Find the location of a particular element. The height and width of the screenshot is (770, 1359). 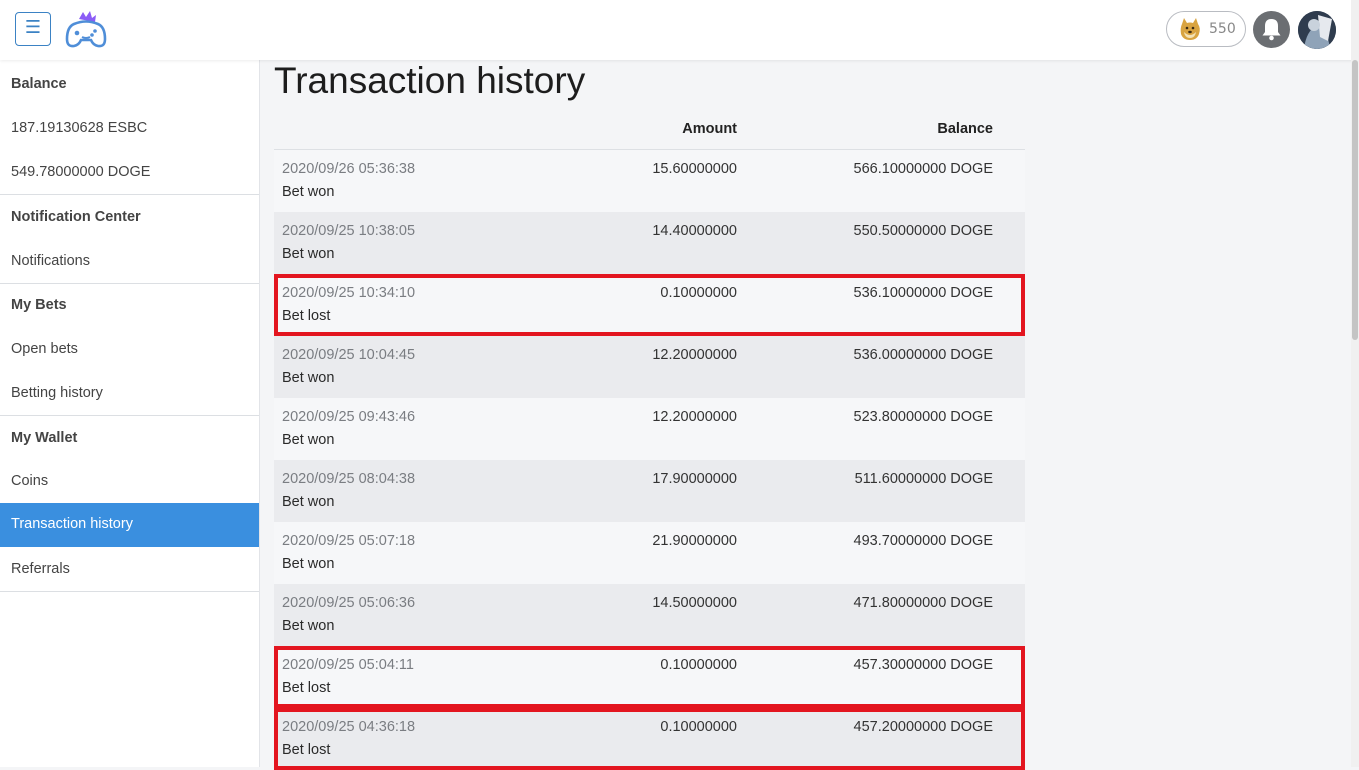

row-date: 2020/09/25 10:04:45 is located at coordinates (349, 355).